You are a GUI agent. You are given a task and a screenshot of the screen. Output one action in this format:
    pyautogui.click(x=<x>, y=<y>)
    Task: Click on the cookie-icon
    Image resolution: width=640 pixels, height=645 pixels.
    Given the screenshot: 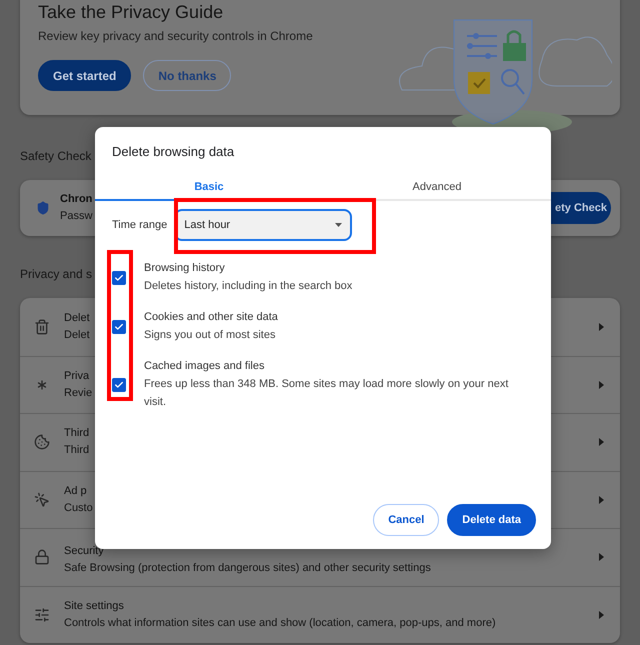 What is the action you would take?
    pyautogui.click(x=42, y=442)
    